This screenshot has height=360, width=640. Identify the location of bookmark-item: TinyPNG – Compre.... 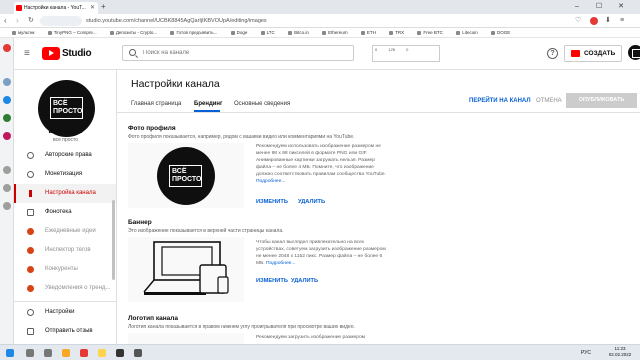
(72, 32).